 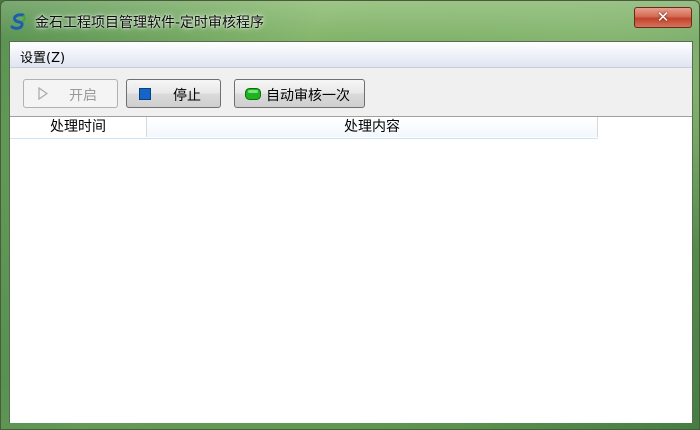 What do you see at coordinates (78, 127) in the screenshot?
I see `column-header-time: 处理时间` at bounding box center [78, 127].